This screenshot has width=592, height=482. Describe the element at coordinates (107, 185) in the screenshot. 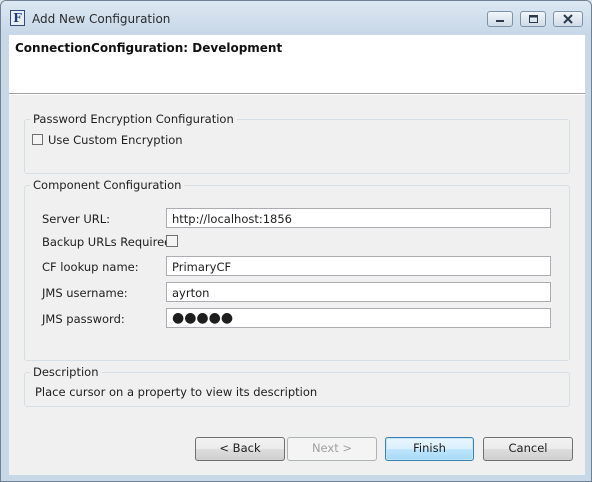

I see `component-group-legend: Component Configuration` at that location.